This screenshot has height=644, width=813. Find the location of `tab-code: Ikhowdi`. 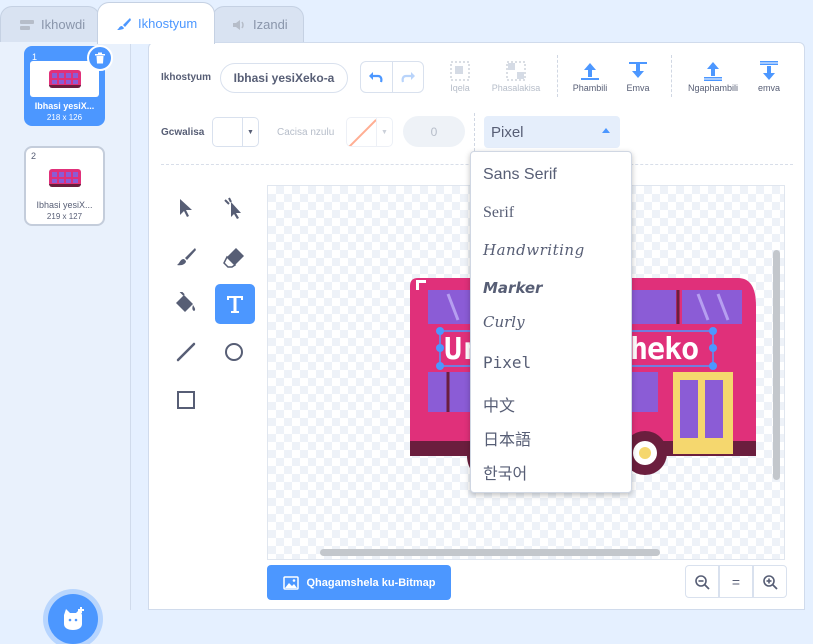

tab-code: Ikhowdi is located at coordinates (50, 24).